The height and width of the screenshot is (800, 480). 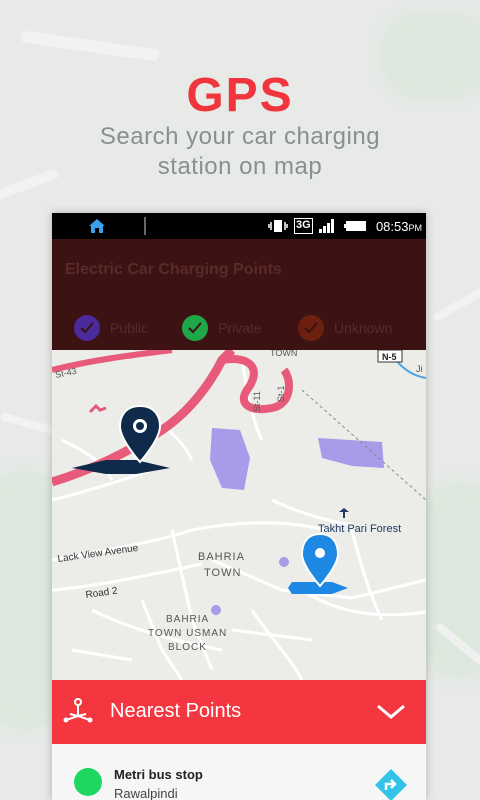 I want to click on status-dot, so click(x=88, y=782).